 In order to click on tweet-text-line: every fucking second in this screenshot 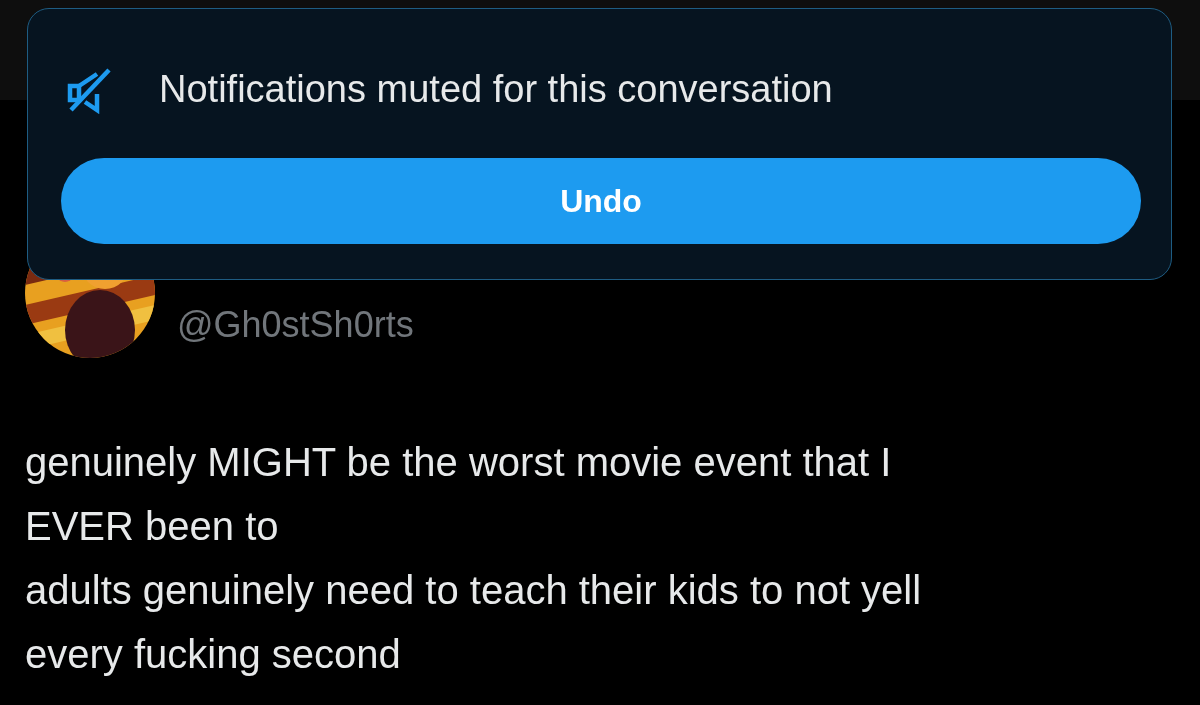, I will do `click(213, 654)`.